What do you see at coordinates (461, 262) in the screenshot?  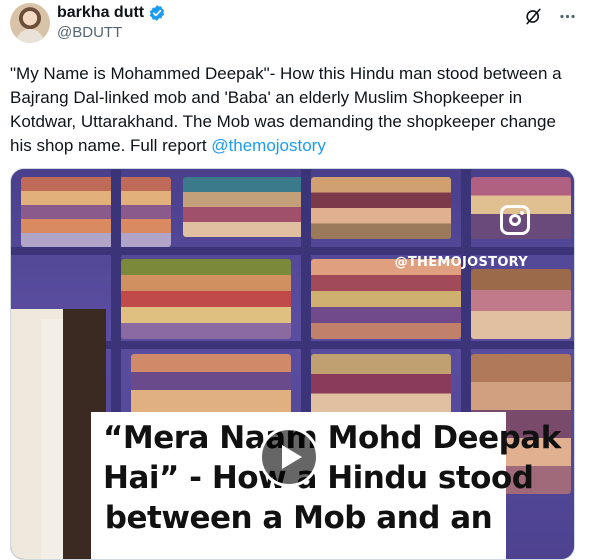 I see `video-watermark: @THEMOJOSTORY` at bounding box center [461, 262].